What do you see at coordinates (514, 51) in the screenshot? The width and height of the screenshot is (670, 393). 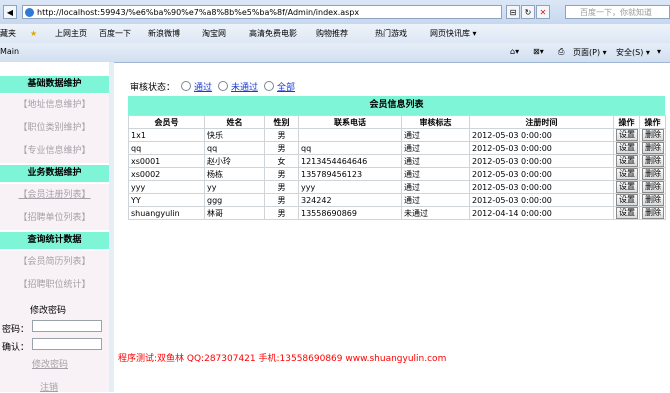 I see `home-icon: ⌂▾` at bounding box center [514, 51].